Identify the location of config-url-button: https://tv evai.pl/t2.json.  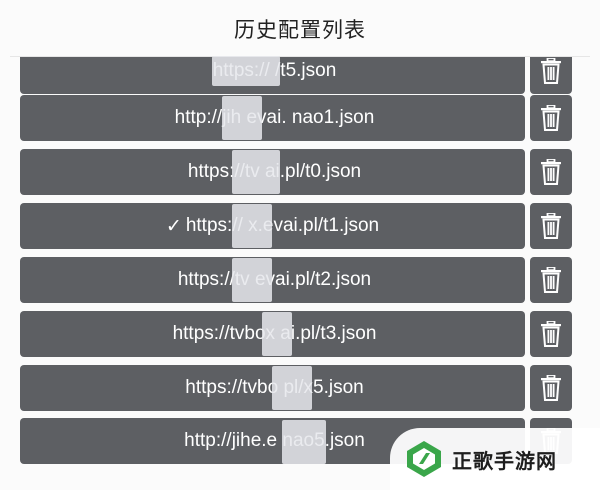
(272, 280).